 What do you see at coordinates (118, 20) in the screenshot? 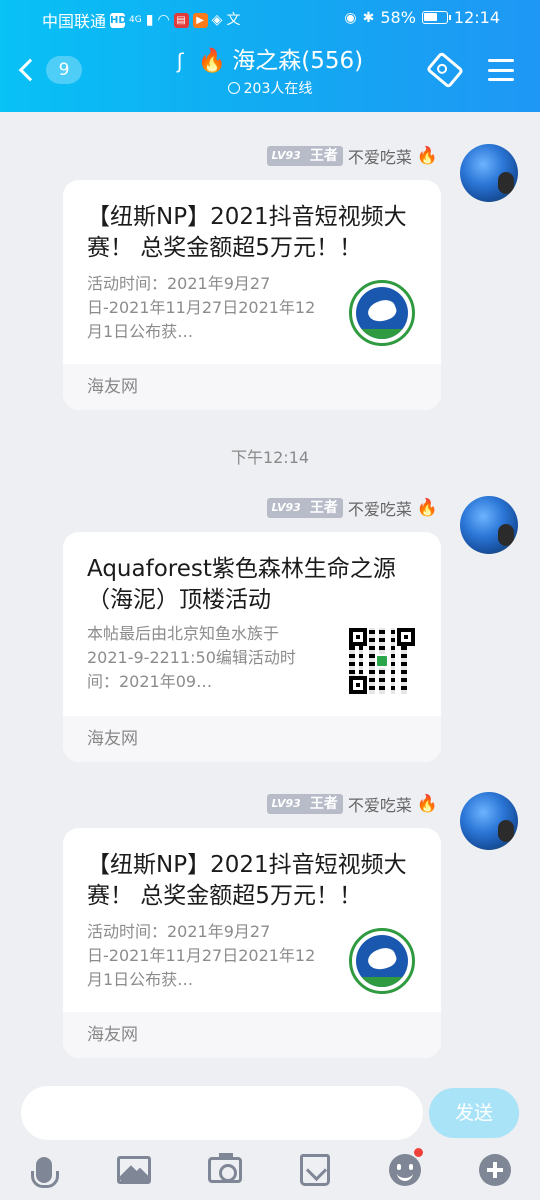
I see `hd-badge: HD` at bounding box center [118, 20].